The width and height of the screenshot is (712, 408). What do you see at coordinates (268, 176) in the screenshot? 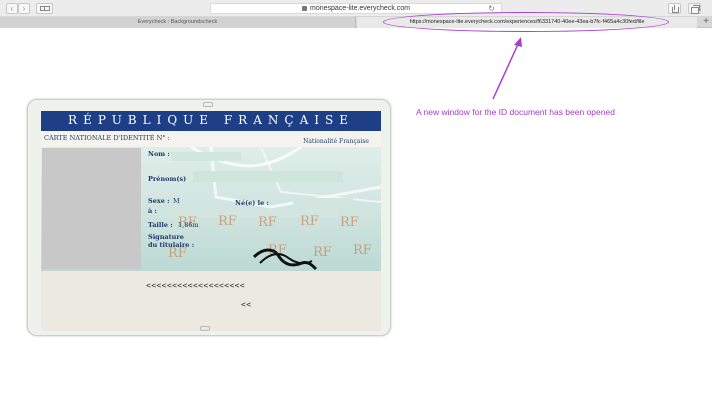
I see `redacted-firstnames` at bounding box center [268, 176].